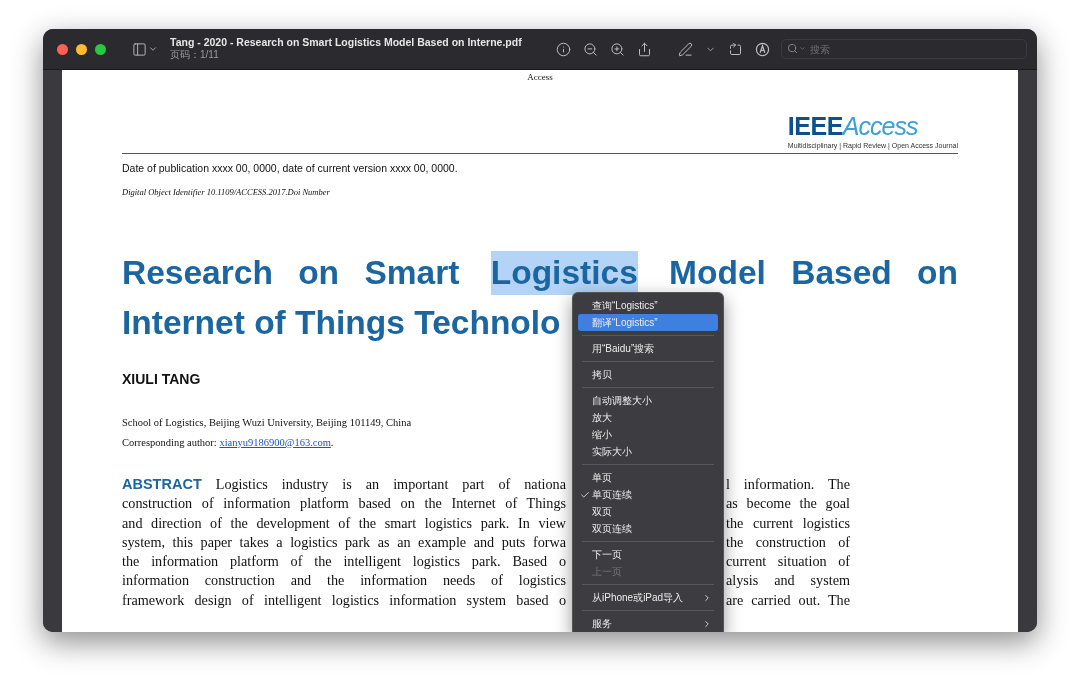 The image size is (1080, 689). What do you see at coordinates (648, 511) in the screenshot?
I see `menu-item: 双页` at bounding box center [648, 511].